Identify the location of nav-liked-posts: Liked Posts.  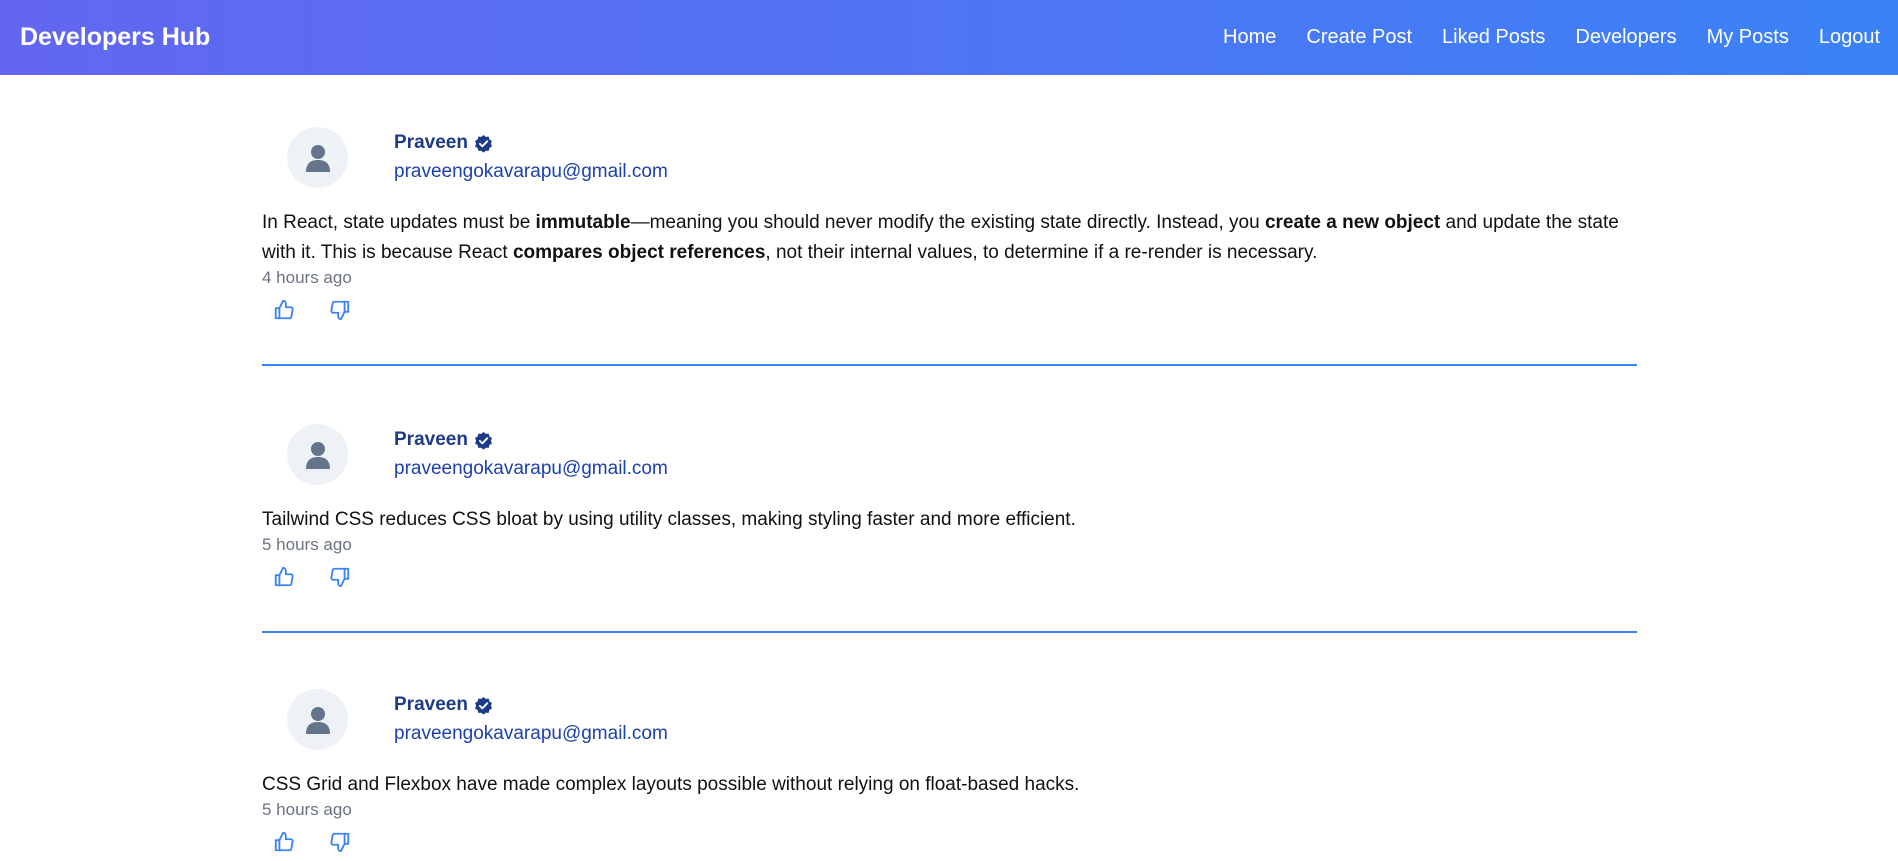
(1493, 37).